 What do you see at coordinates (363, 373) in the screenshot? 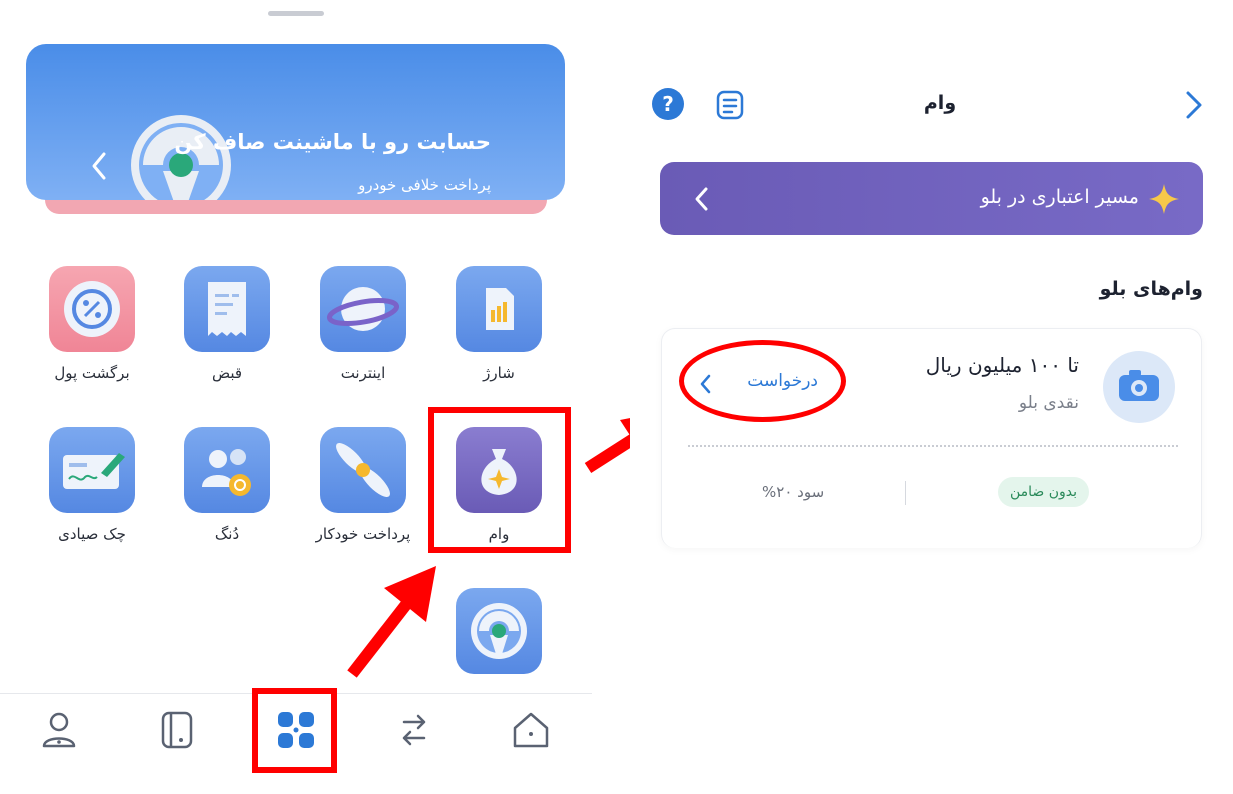
I see `service-label: اینترنت` at bounding box center [363, 373].